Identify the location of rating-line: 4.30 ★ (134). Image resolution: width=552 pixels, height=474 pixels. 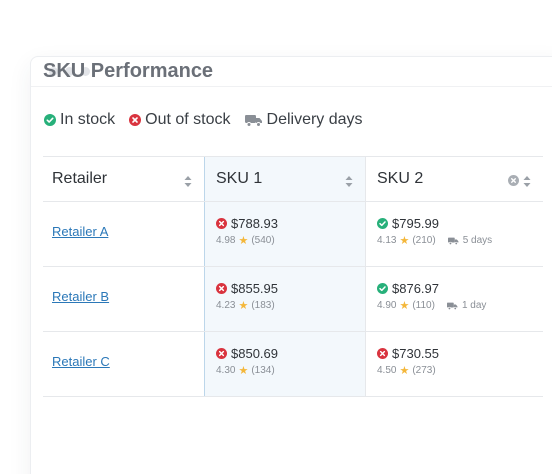
(245, 370).